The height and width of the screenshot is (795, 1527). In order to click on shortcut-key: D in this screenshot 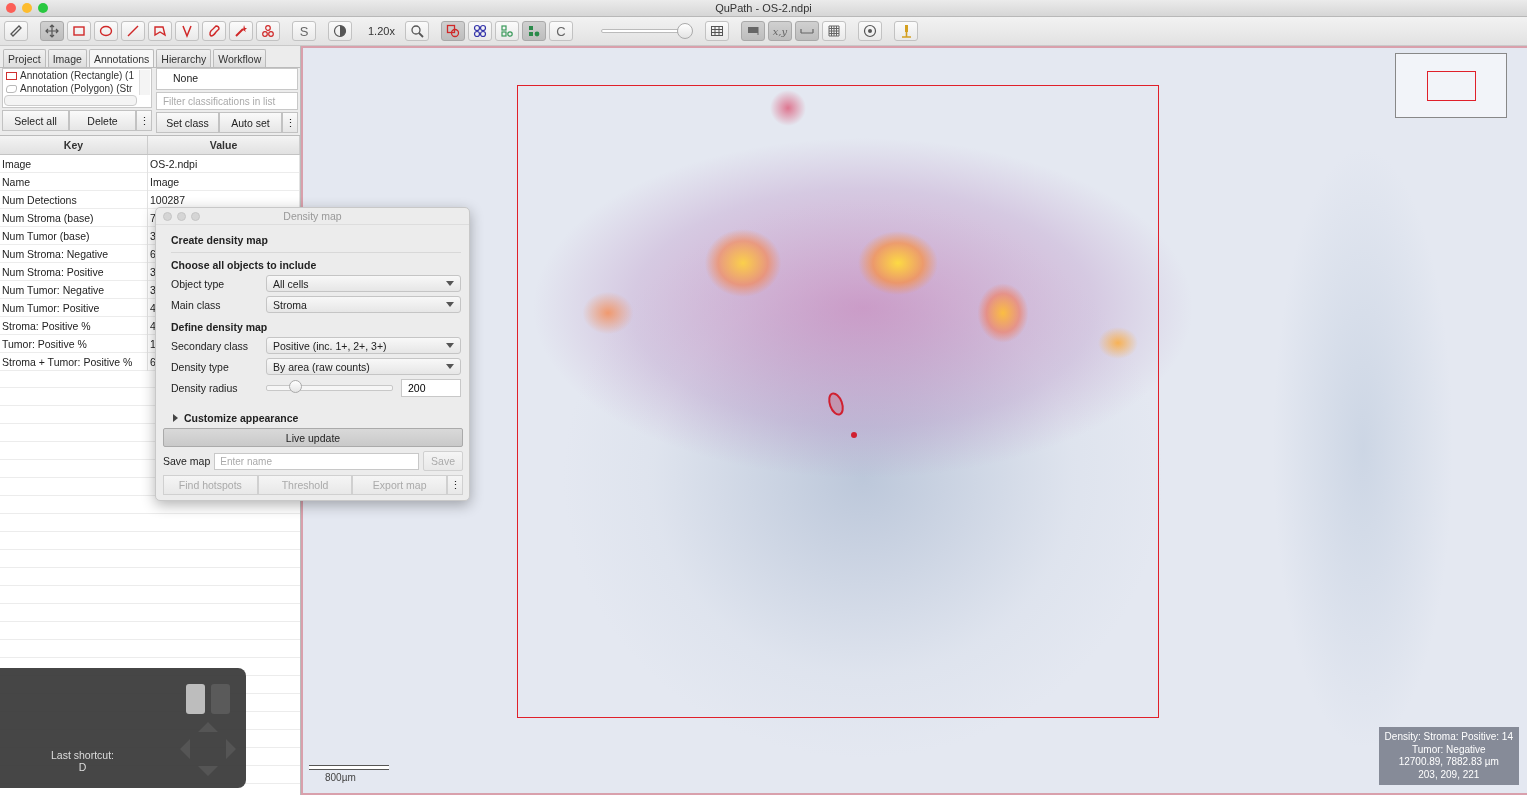, I will do `click(82, 767)`.